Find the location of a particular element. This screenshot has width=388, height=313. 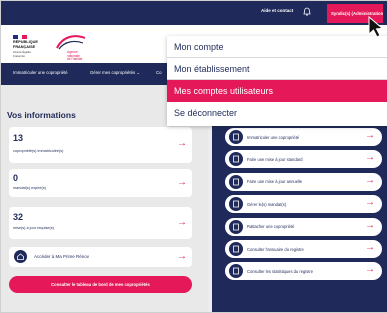

action-label: Consulter l'annuaire du registre is located at coordinates (275, 249).